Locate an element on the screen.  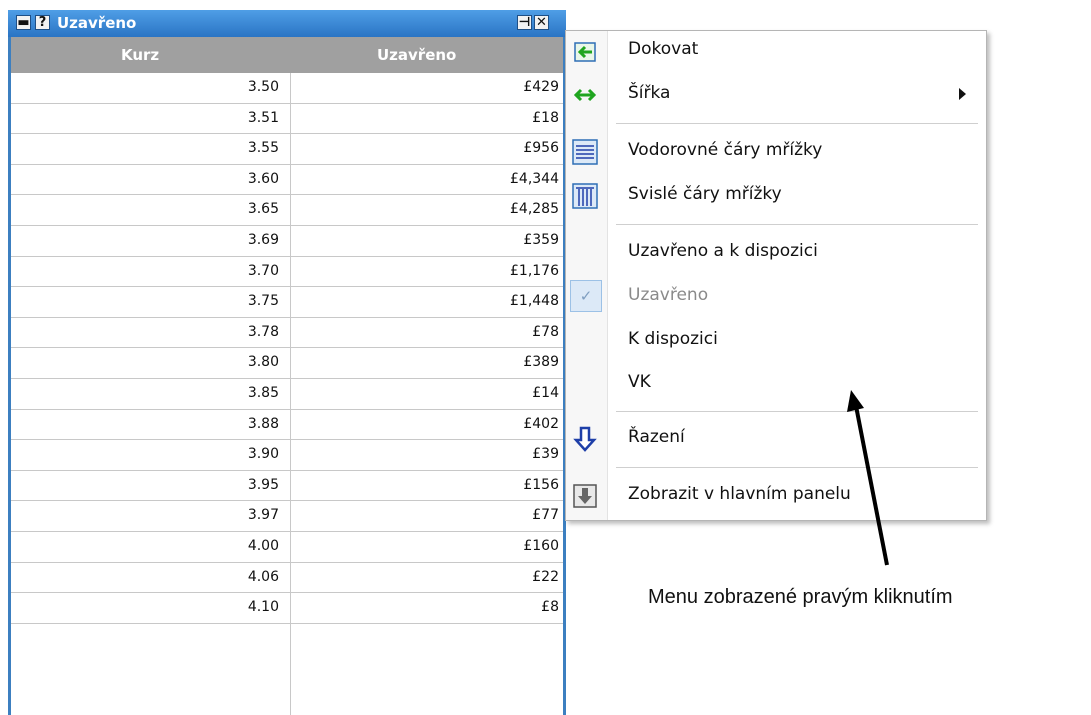
caption-text: Menu zobrazené pravým kliknutím is located at coordinates (800, 597).